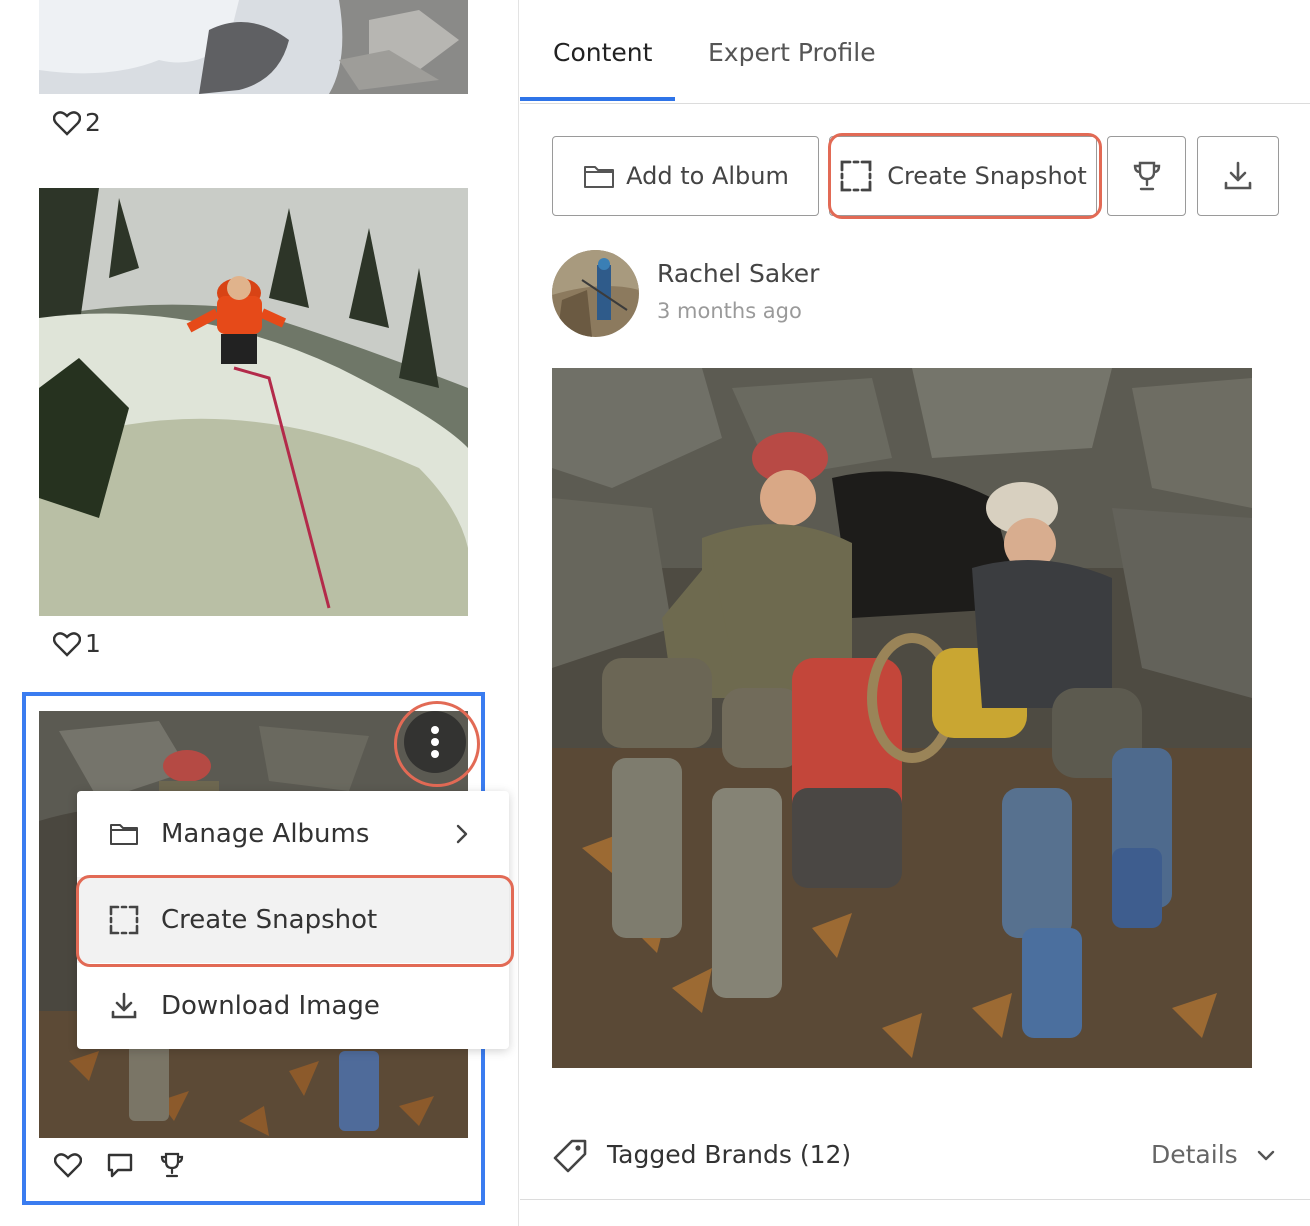  I want to click on like-button, so click(68, 1165).